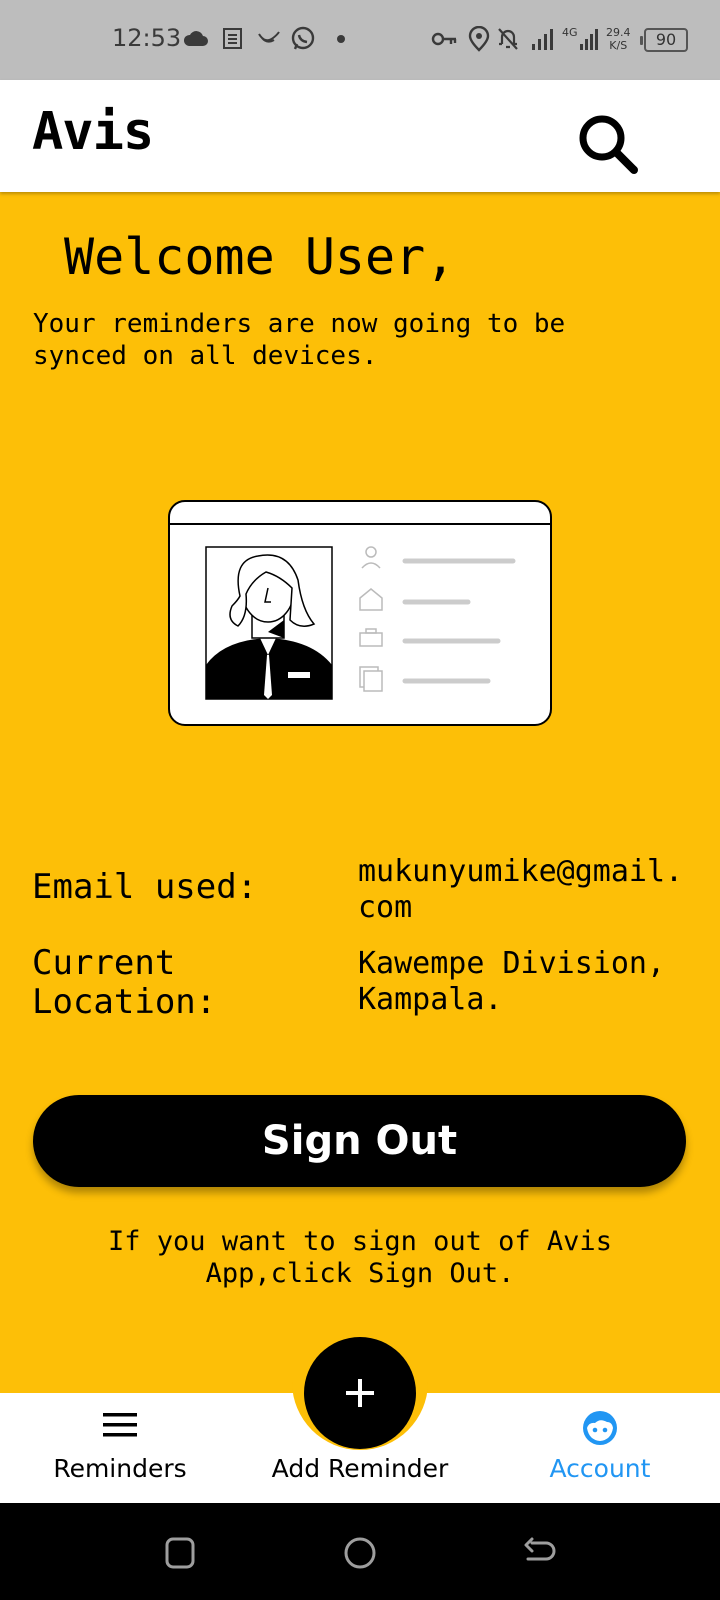  I want to click on nav-item-account: Account, so click(600, 1446).